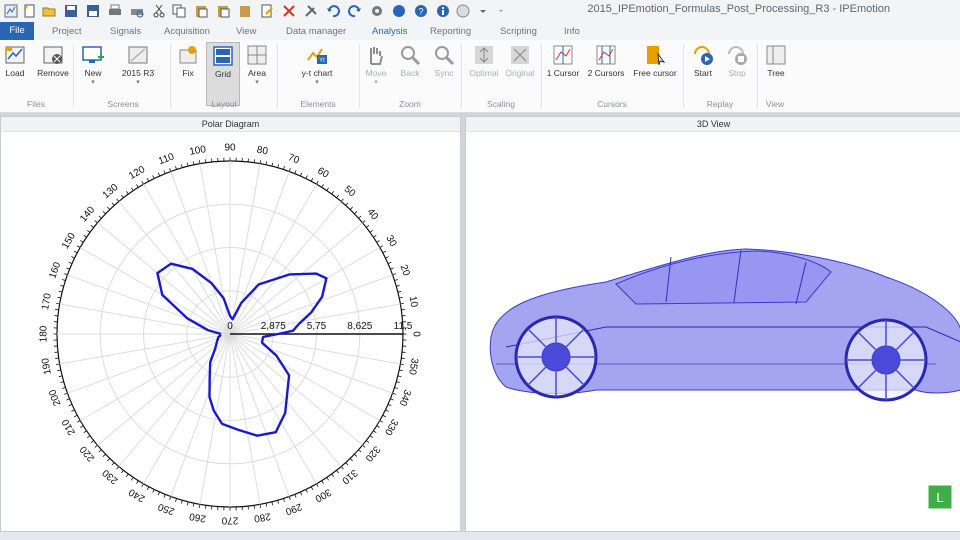 Image resolution: width=960 pixels, height=540 pixels. What do you see at coordinates (93, 65) in the screenshot?
I see `new-screen-button: New ▾` at bounding box center [93, 65].